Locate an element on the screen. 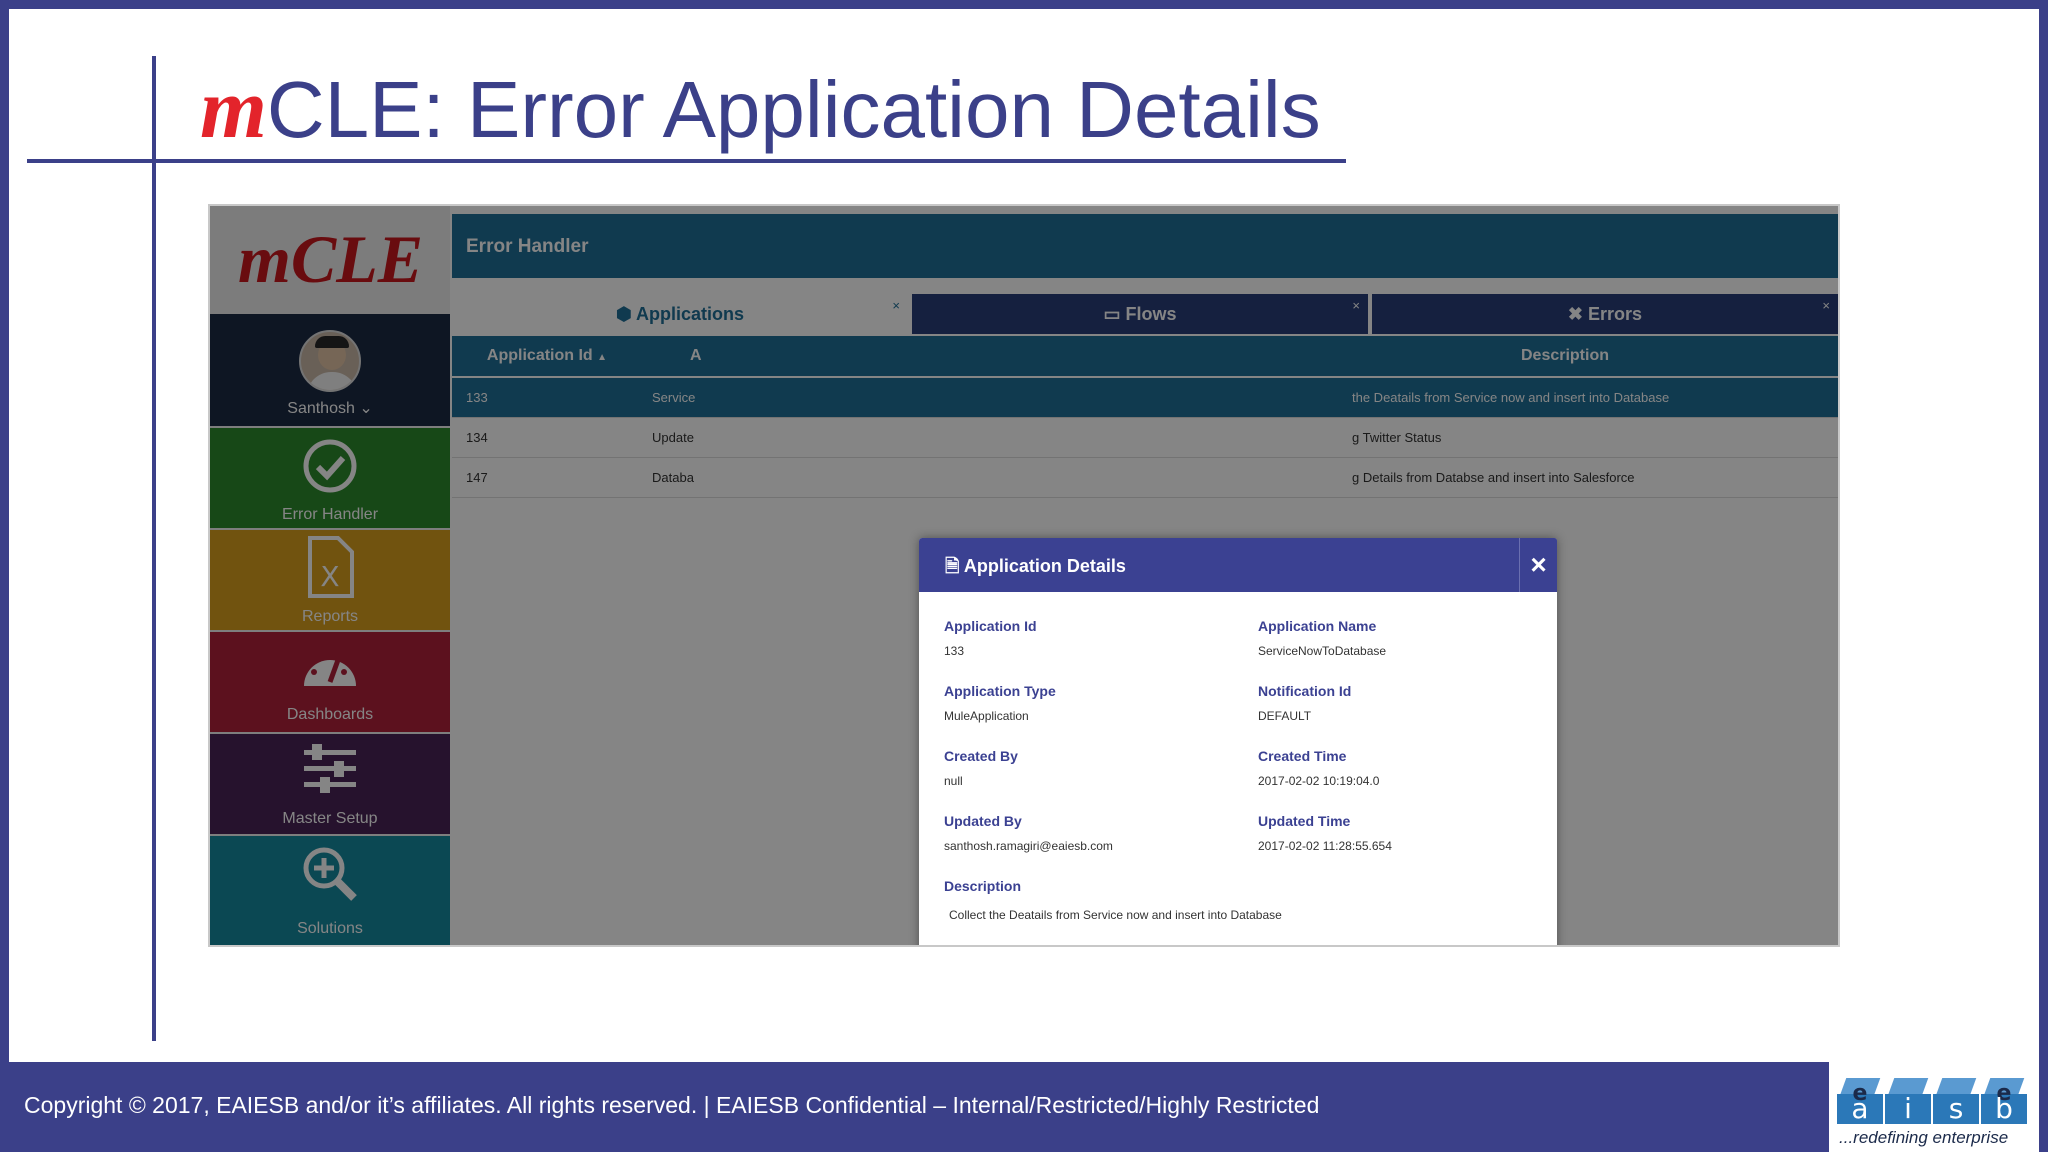 This screenshot has width=2048, height=1152. field-label: Application Id is located at coordinates (990, 626).